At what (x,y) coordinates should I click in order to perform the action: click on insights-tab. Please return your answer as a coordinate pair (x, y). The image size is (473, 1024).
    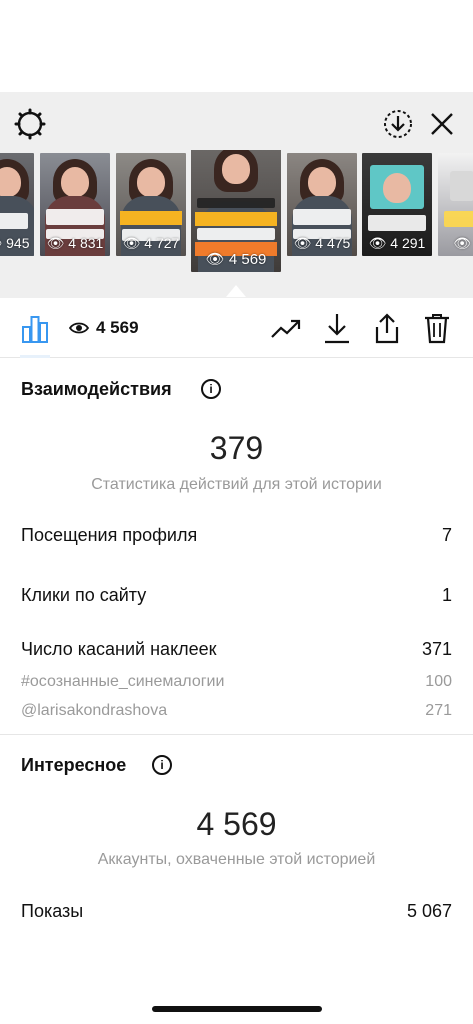
    Looking at the image, I should click on (35, 329).